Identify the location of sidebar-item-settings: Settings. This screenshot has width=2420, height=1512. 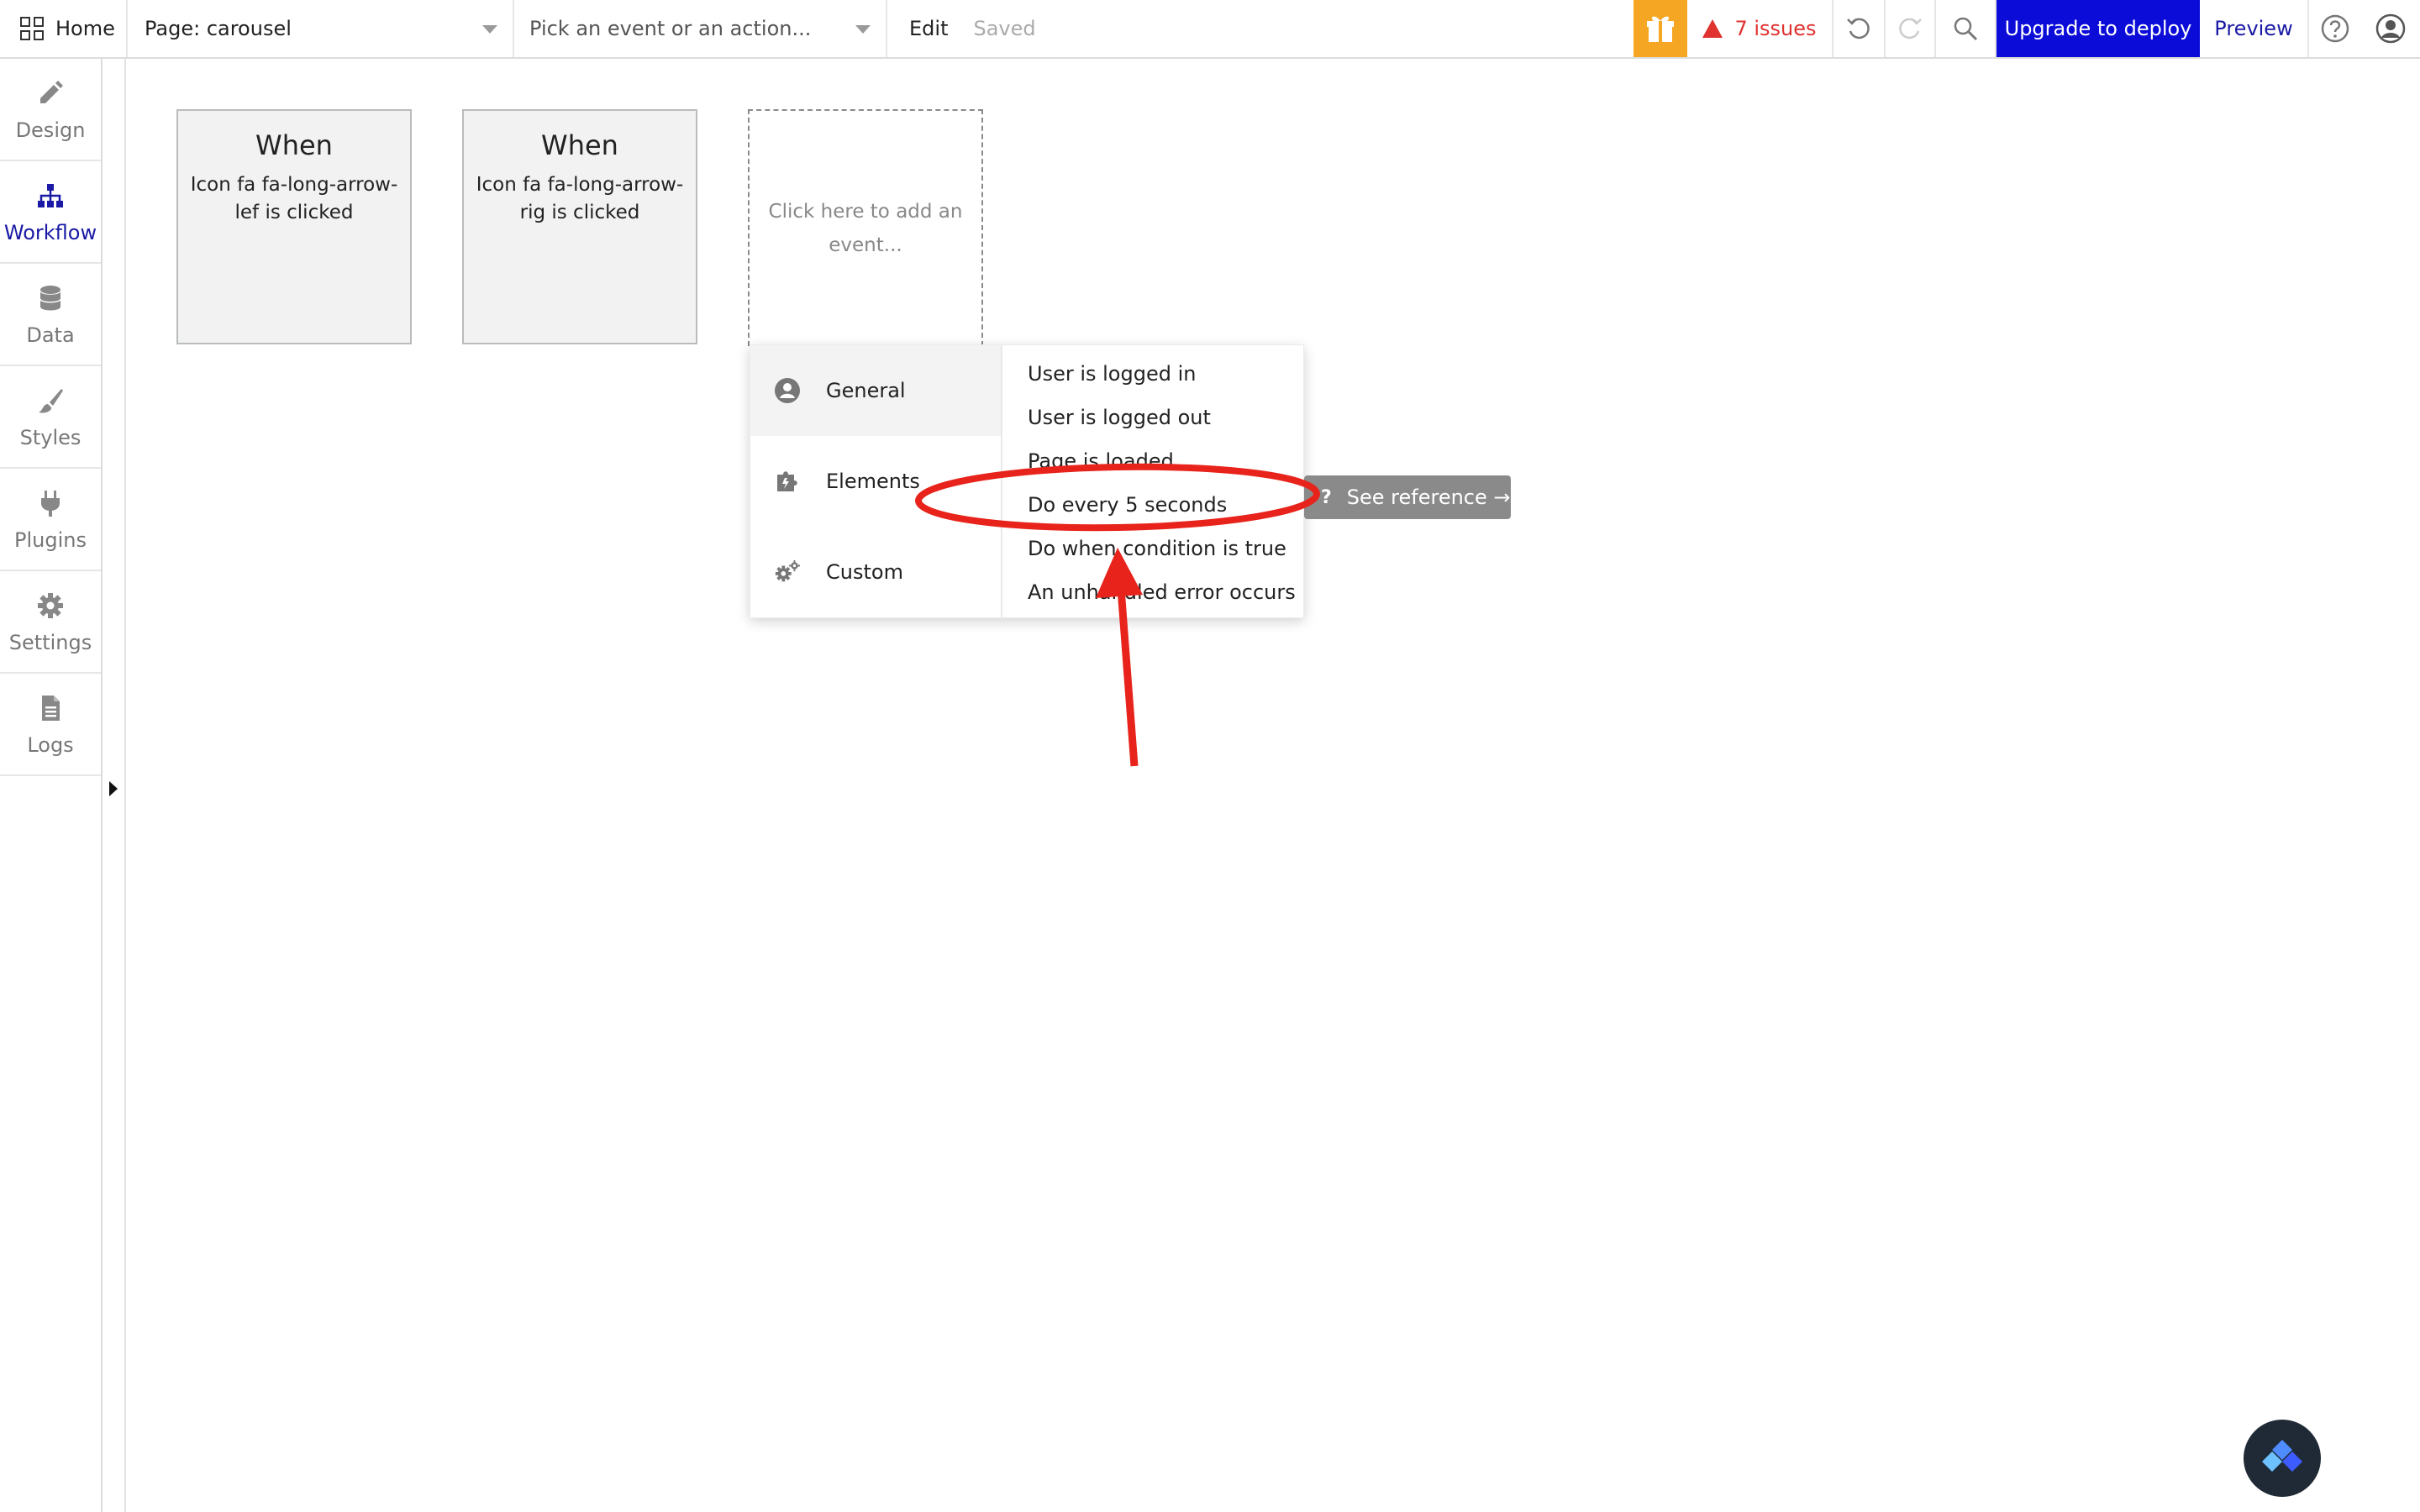
(51, 622).